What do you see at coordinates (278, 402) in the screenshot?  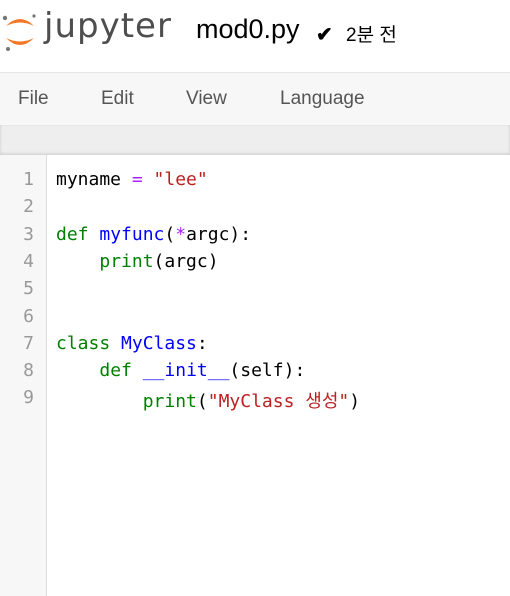 I see `code-token: "MyClass 생성"` at bounding box center [278, 402].